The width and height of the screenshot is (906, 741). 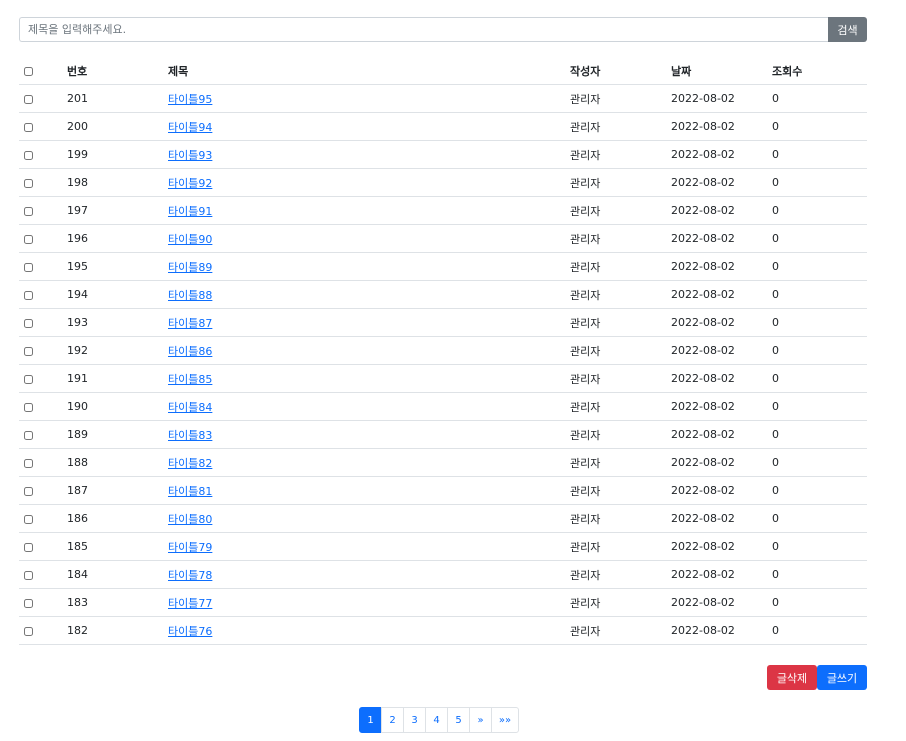 I want to click on row-number: 185, so click(x=117, y=546).